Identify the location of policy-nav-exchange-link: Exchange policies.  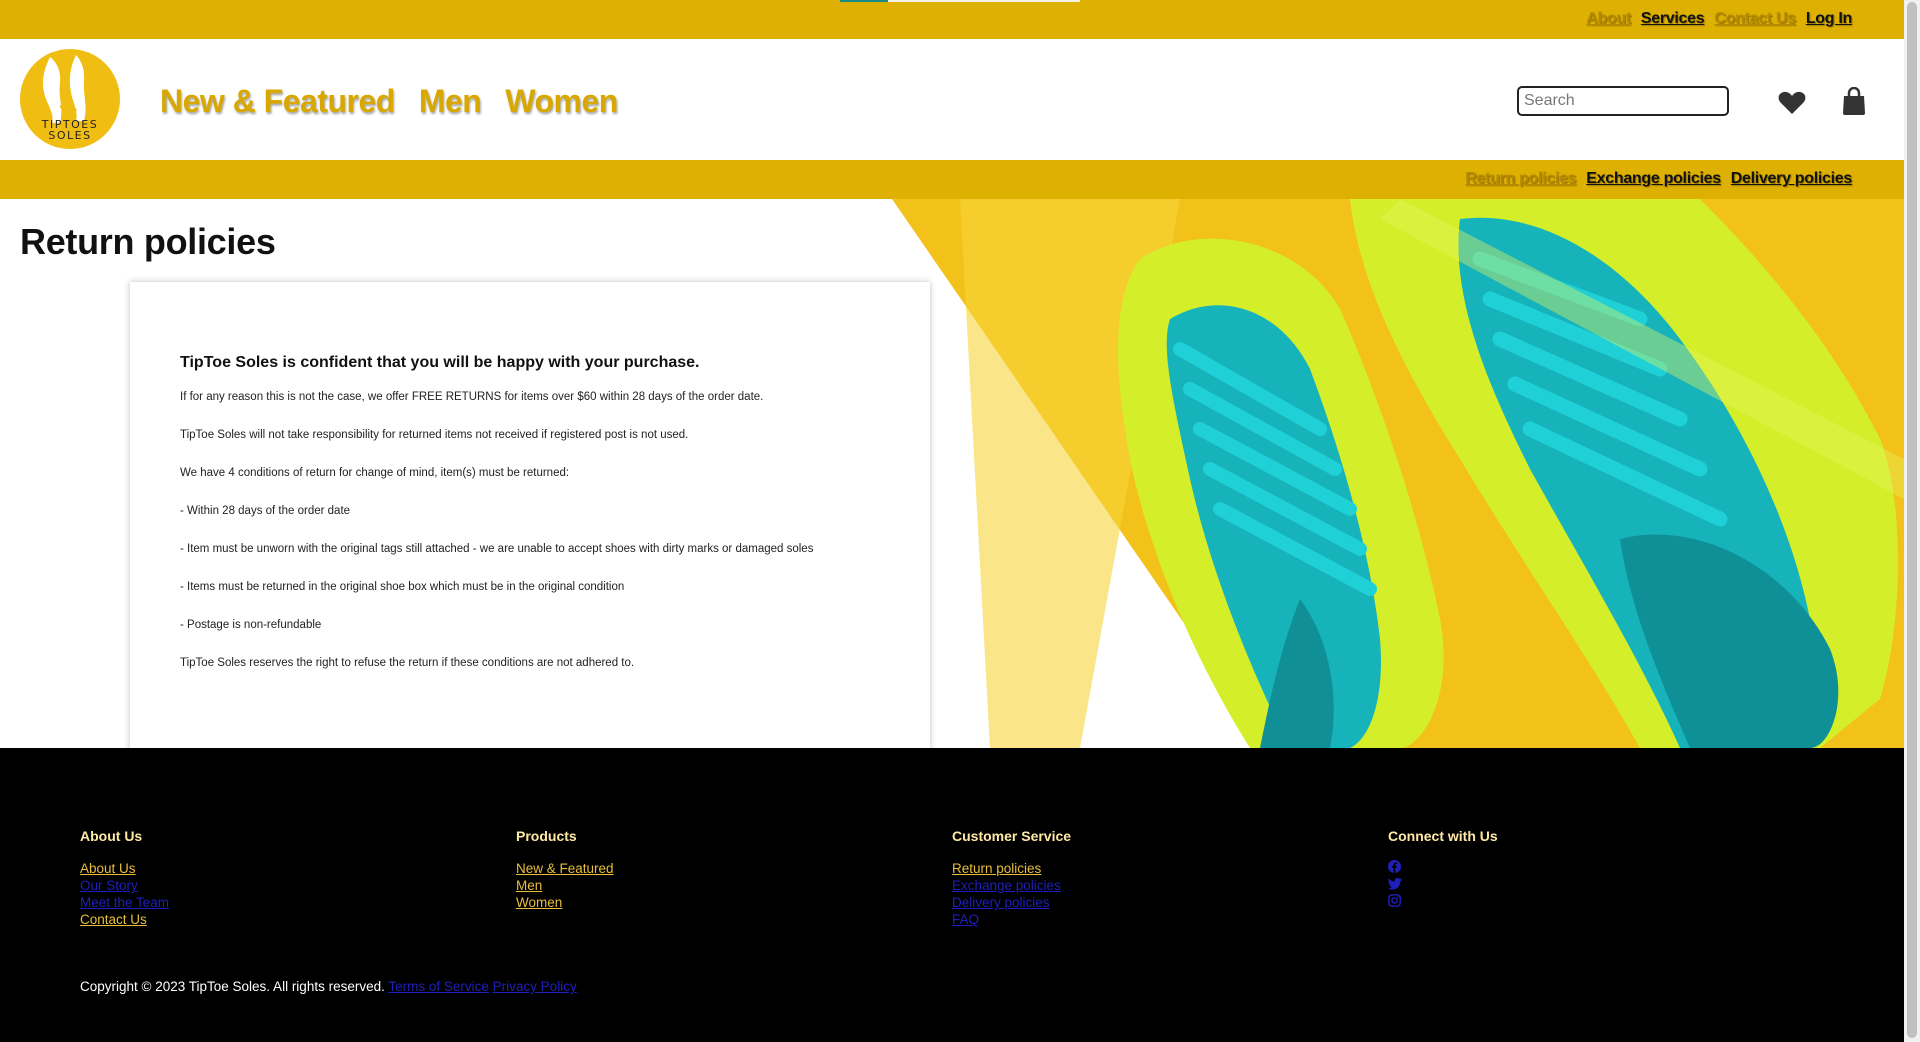
(1653, 179).